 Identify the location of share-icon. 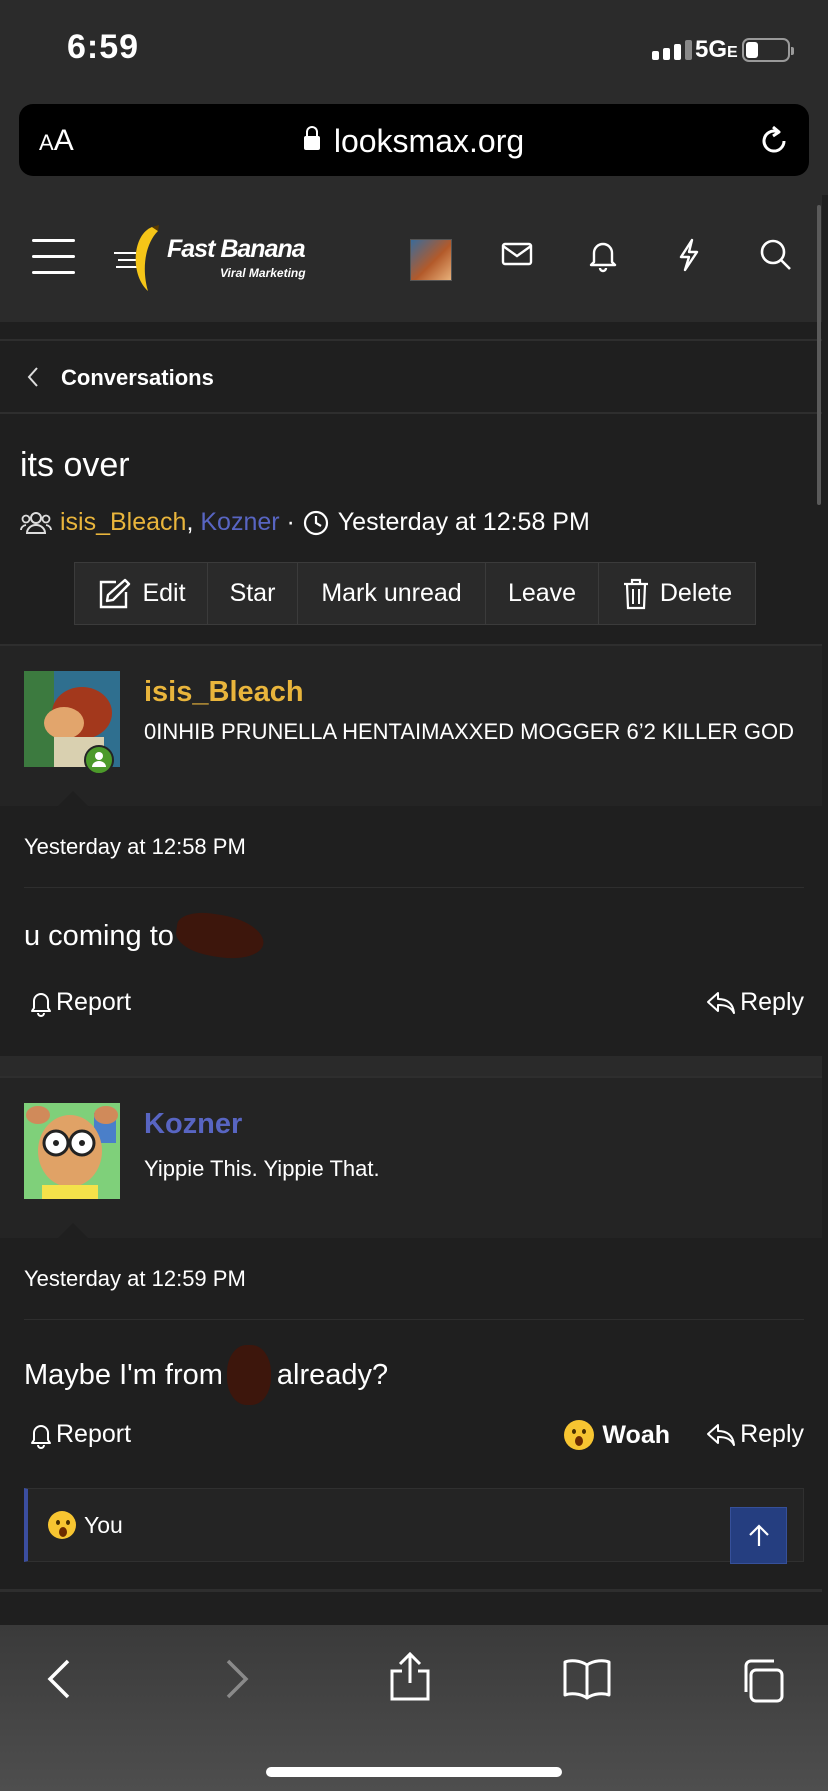
(410, 1679).